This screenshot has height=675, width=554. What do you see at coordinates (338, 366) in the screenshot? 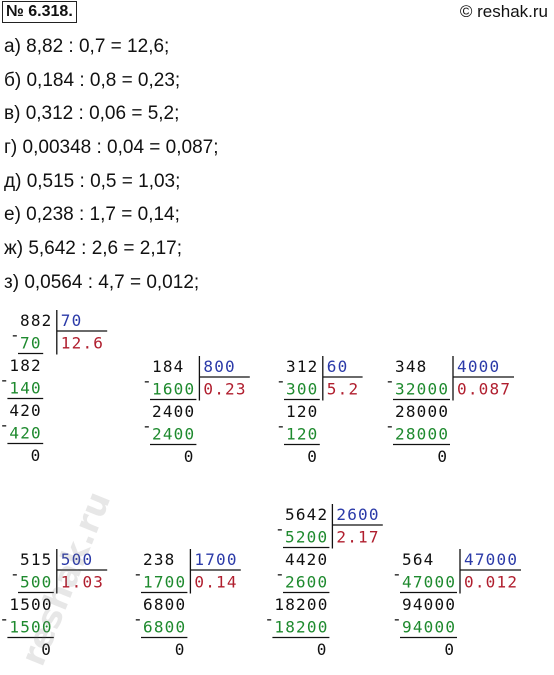
I see `division-3-divisor: 60` at bounding box center [338, 366].